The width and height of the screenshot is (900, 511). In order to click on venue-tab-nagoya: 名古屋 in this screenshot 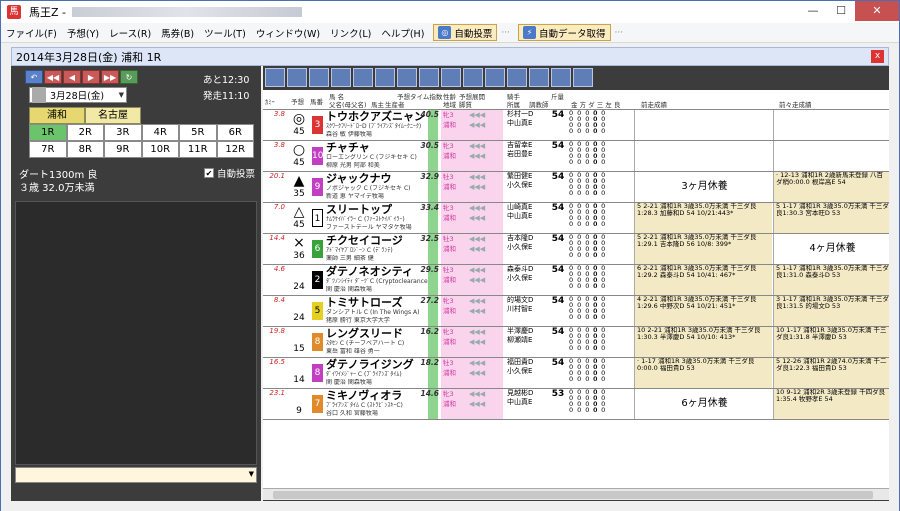, I will do `click(113, 115)`.